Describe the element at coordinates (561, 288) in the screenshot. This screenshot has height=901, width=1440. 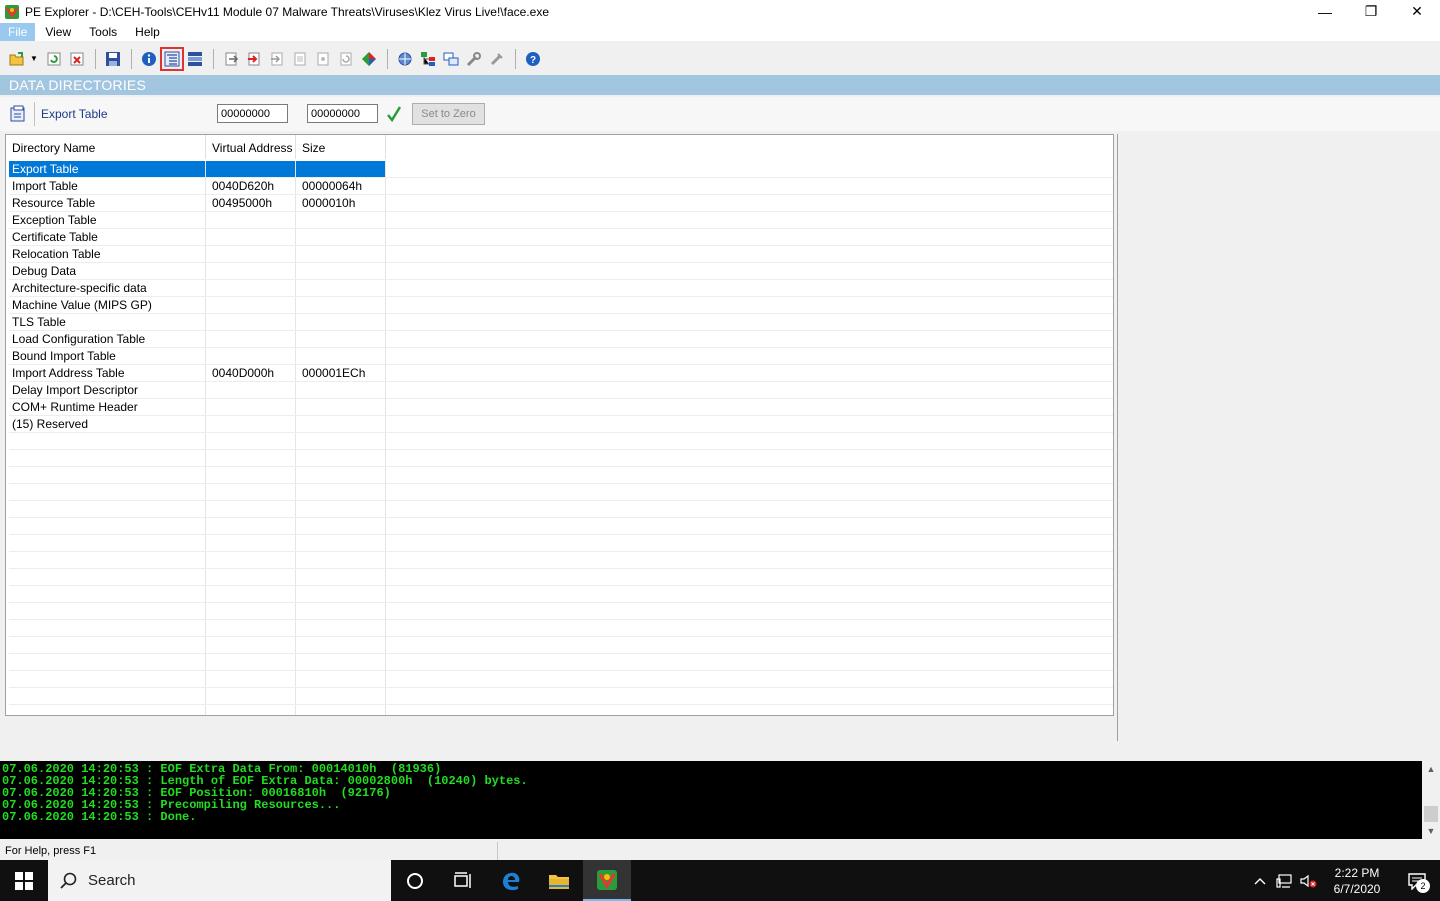
I see `table-row: Architecture-specific data` at that location.